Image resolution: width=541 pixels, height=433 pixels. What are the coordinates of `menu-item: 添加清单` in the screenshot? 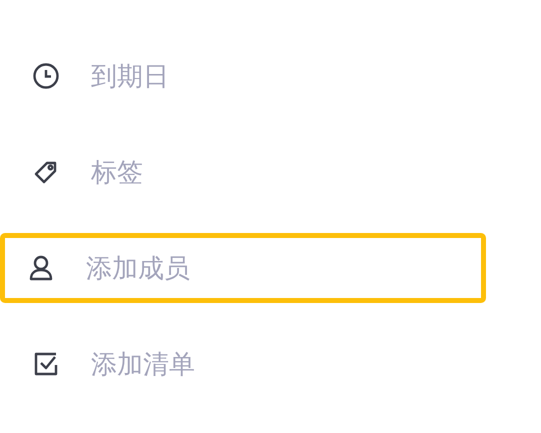 It's located at (243, 364).